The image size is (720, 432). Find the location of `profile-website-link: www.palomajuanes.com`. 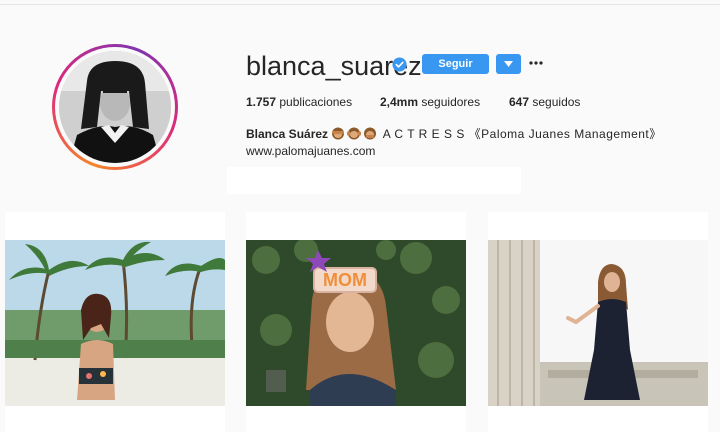

profile-website-link: www.palomajuanes.com is located at coordinates (310, 151).